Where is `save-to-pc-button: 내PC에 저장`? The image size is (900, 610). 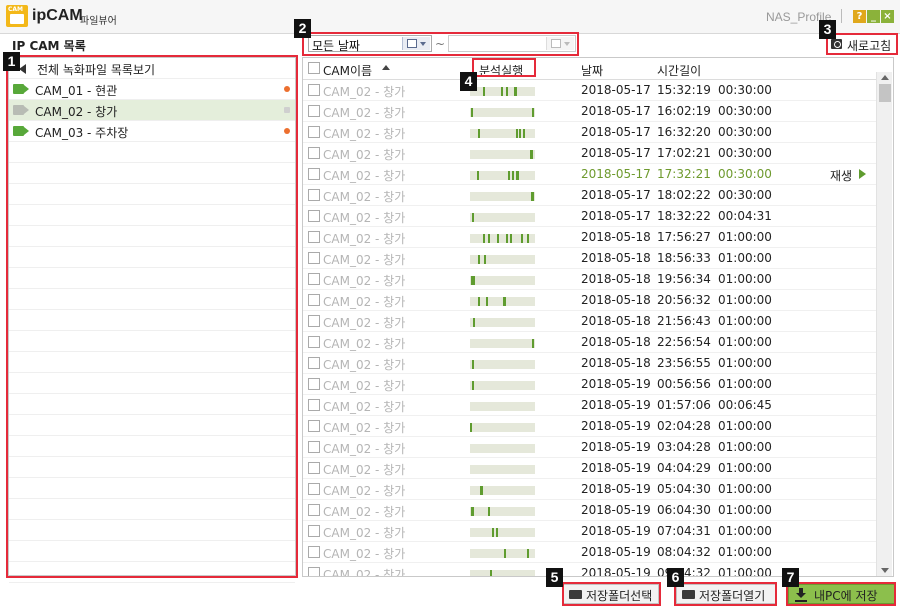 save-to-pc-button: 내PC에 저장 is located at coordinates (841, 594).